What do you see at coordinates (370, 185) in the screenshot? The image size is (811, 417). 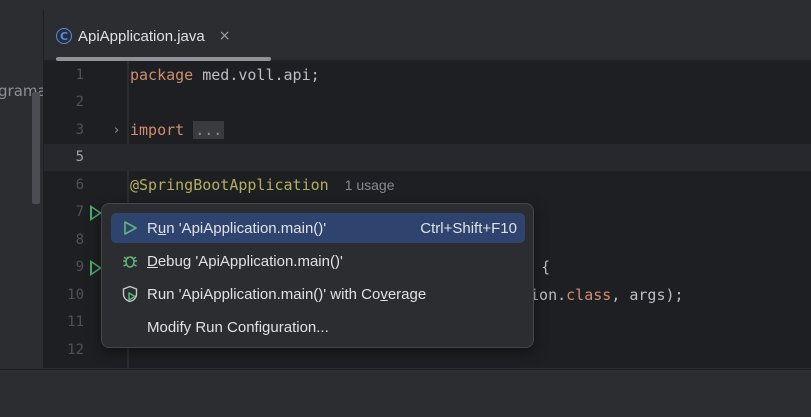 I see `usage-hint: 1 usage` at bounding box center [370, 185].